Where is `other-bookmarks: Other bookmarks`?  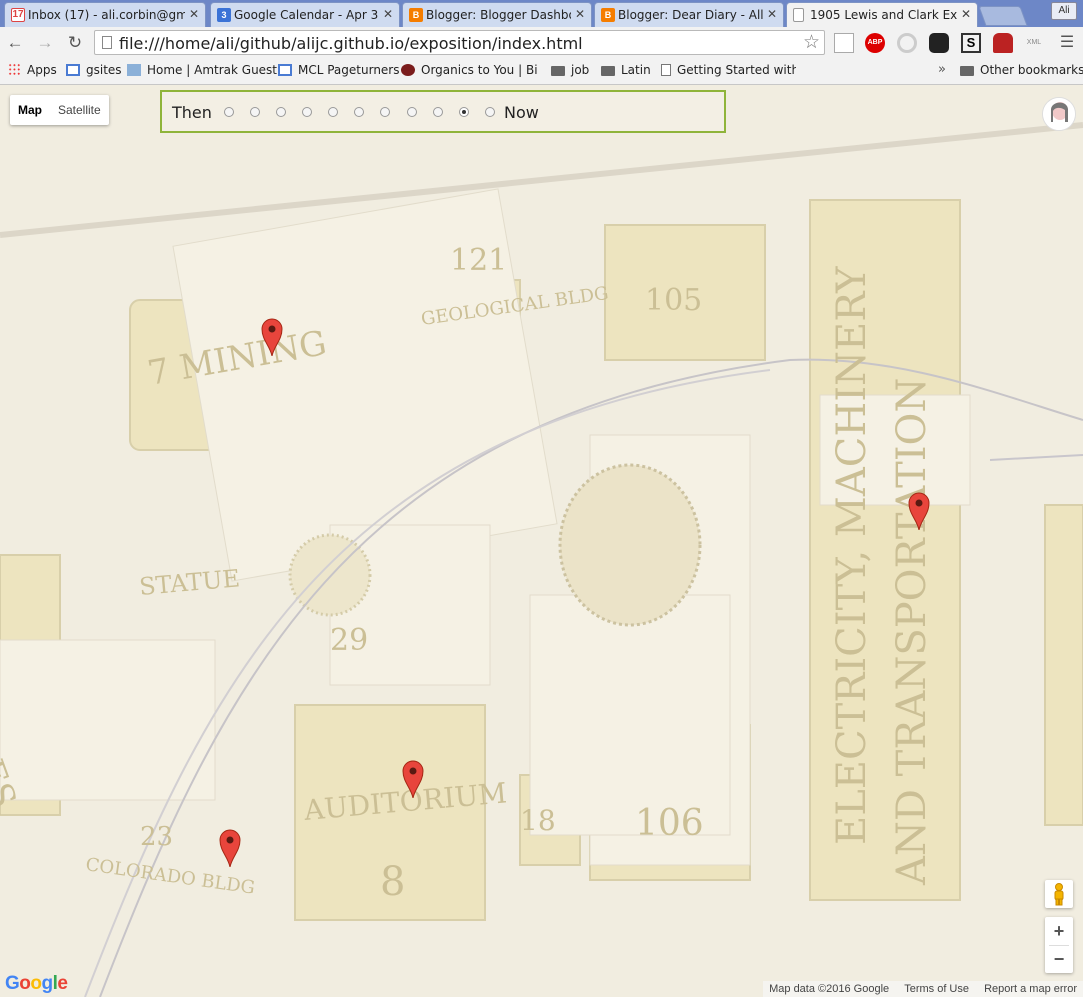
other-bookmarks: Other bookmarks is located at coordinates (1021, 70).